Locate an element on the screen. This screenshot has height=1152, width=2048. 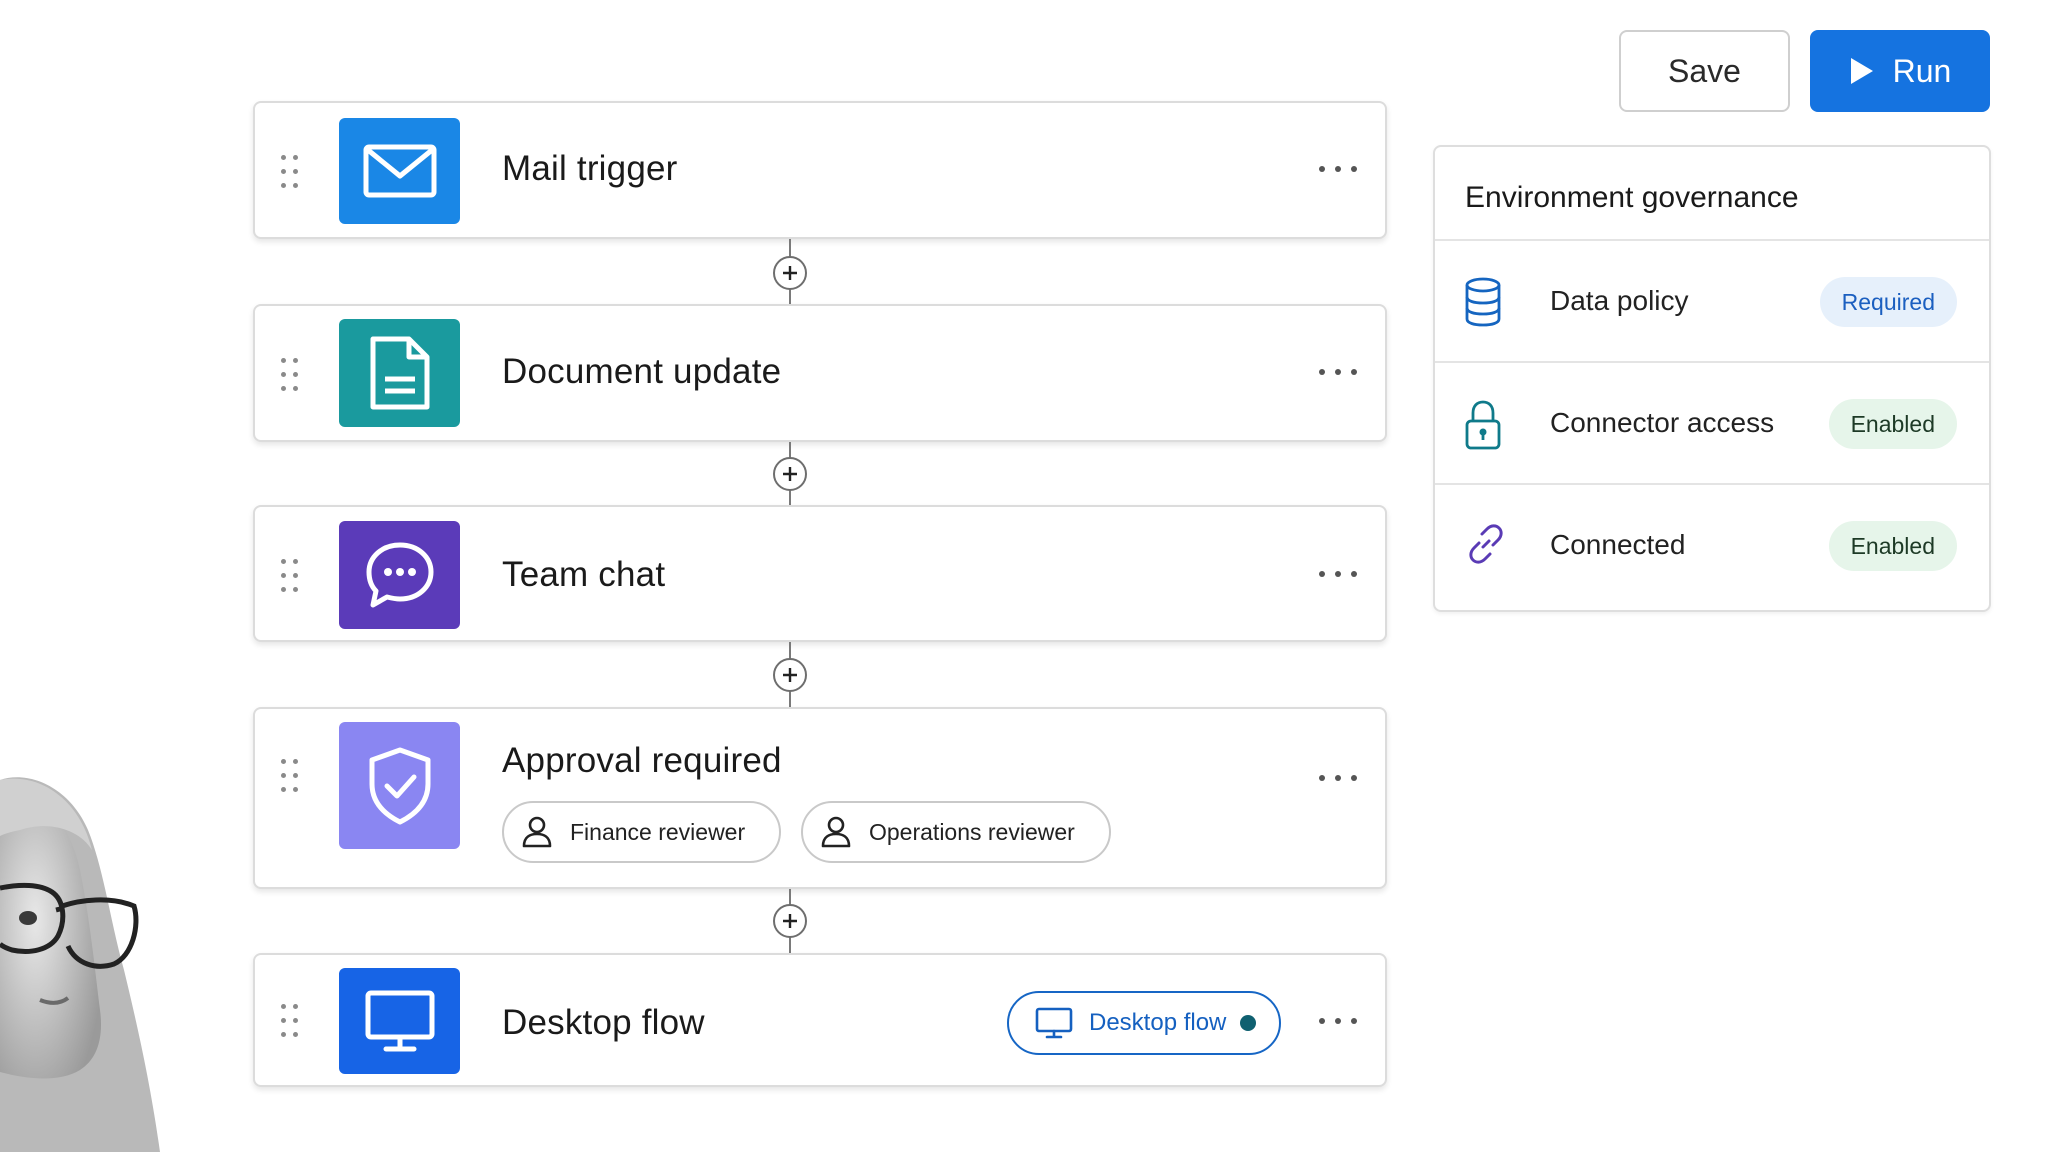
flow-step-mail-trigger: Mail trigger is located at coordinates (820, 170).